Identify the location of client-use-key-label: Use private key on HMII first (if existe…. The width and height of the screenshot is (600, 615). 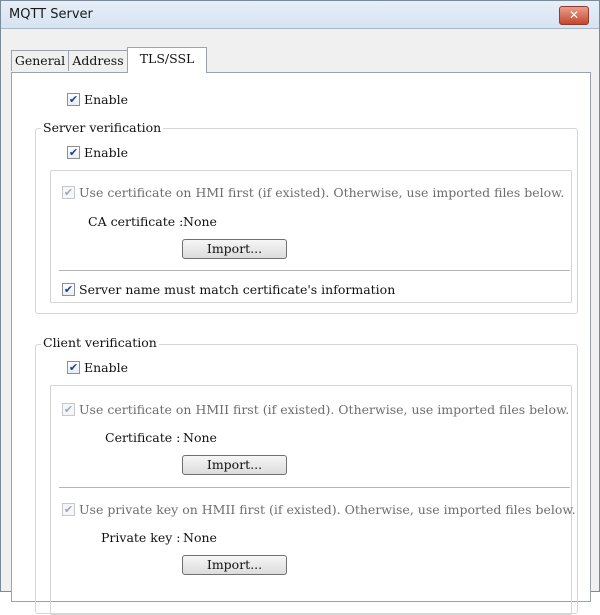
(327, 509).